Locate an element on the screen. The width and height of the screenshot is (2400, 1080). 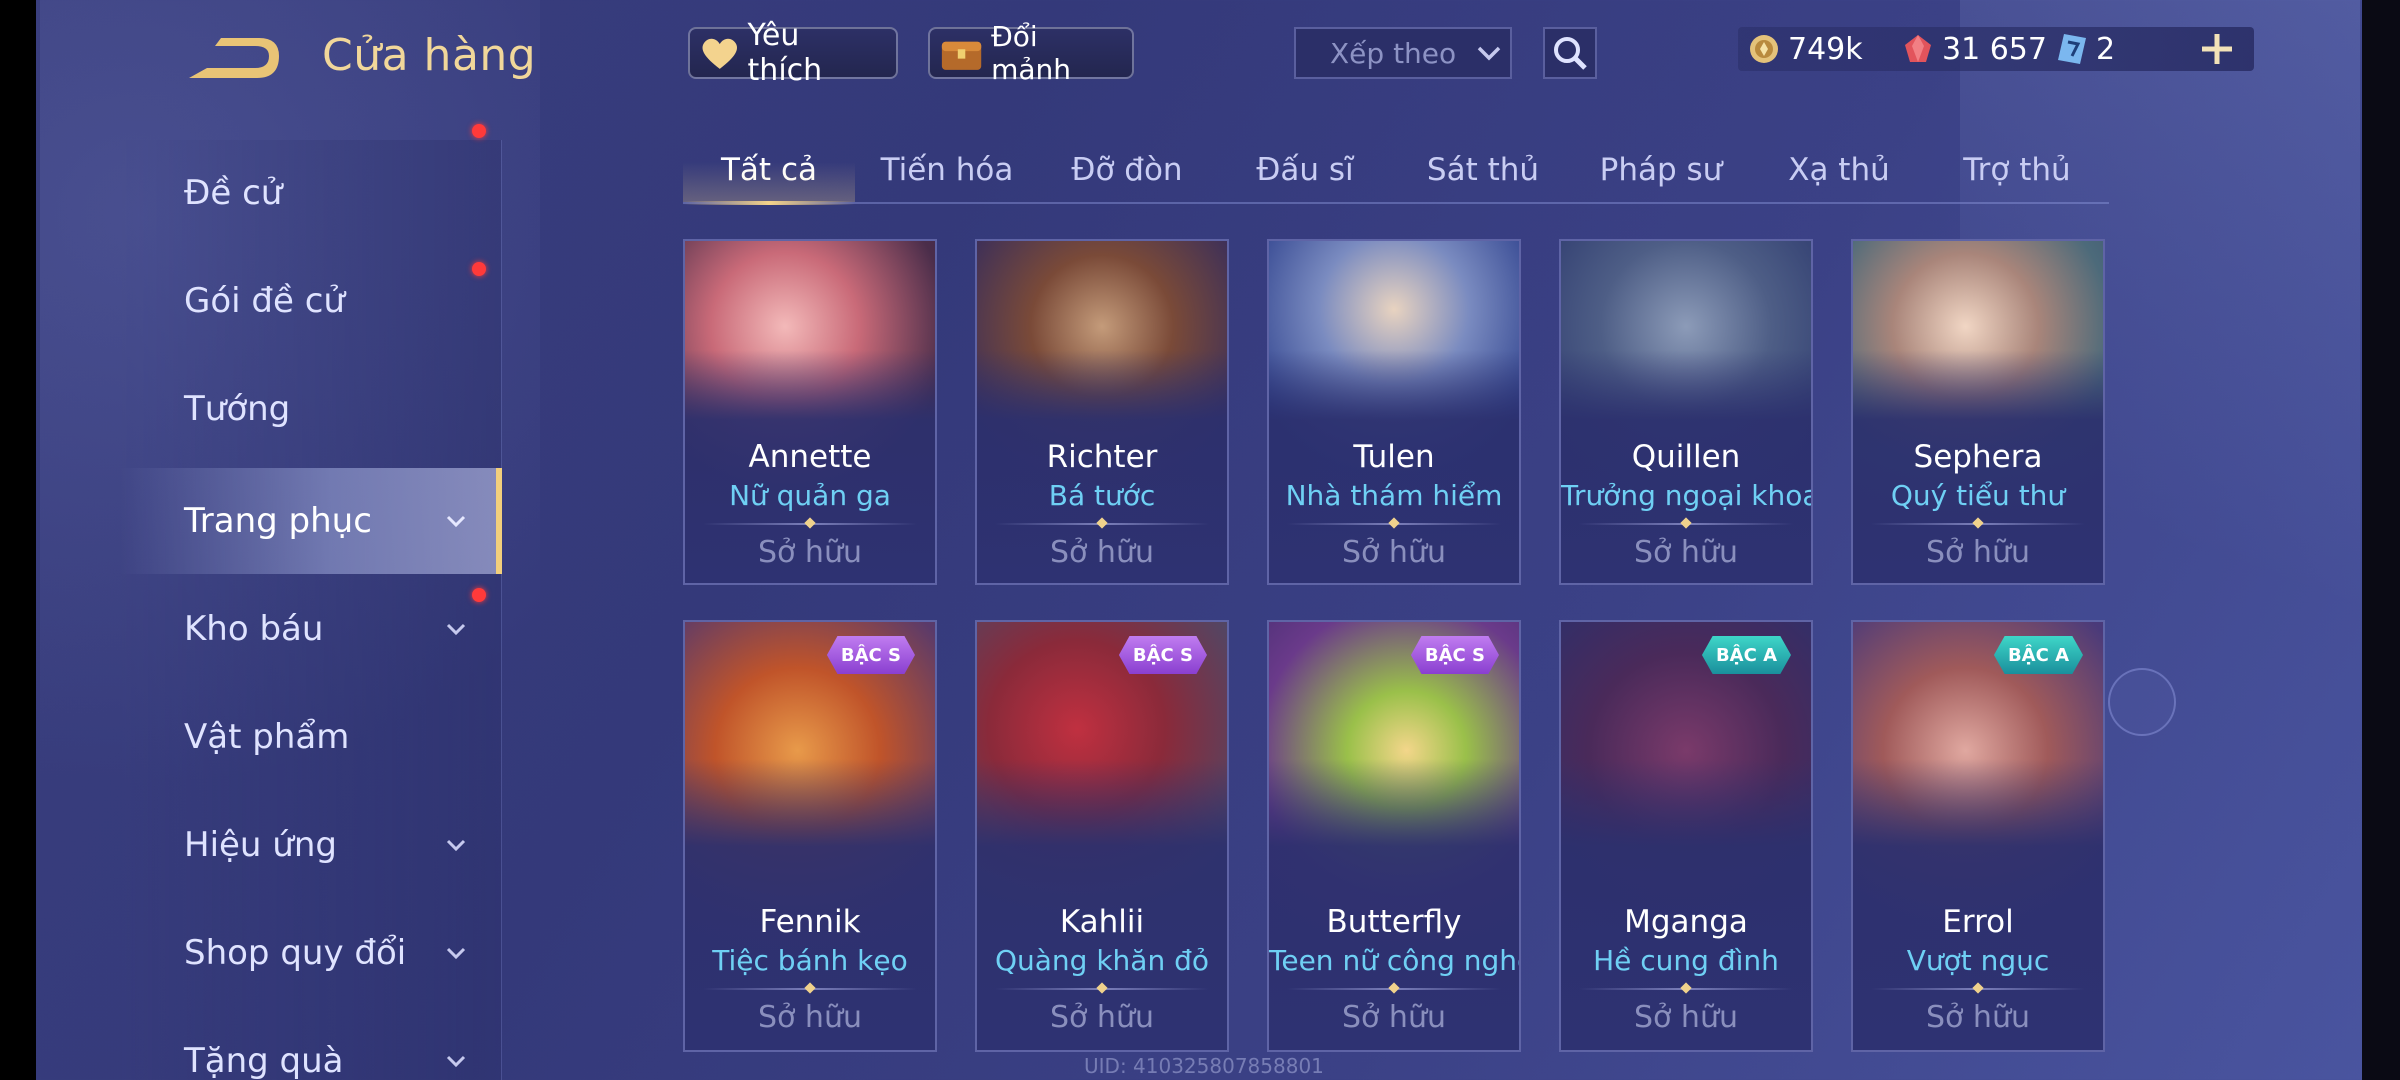
search-button is located at coordinates (1570, 53).